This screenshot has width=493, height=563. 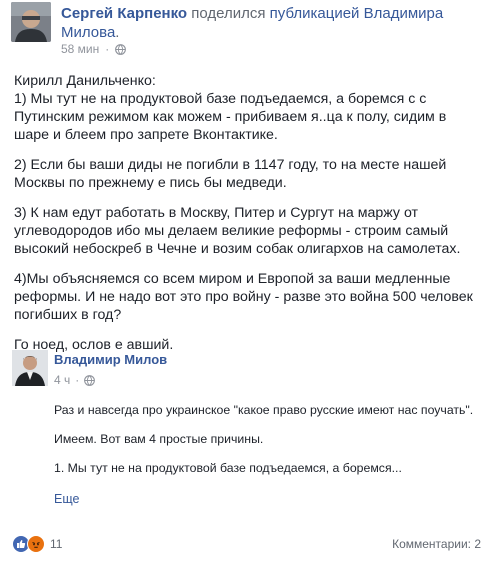 What do you see at coordinates (66, 499) in the screenshot?
I see `see-more-link: Еще` at bounding box center [66, 499].